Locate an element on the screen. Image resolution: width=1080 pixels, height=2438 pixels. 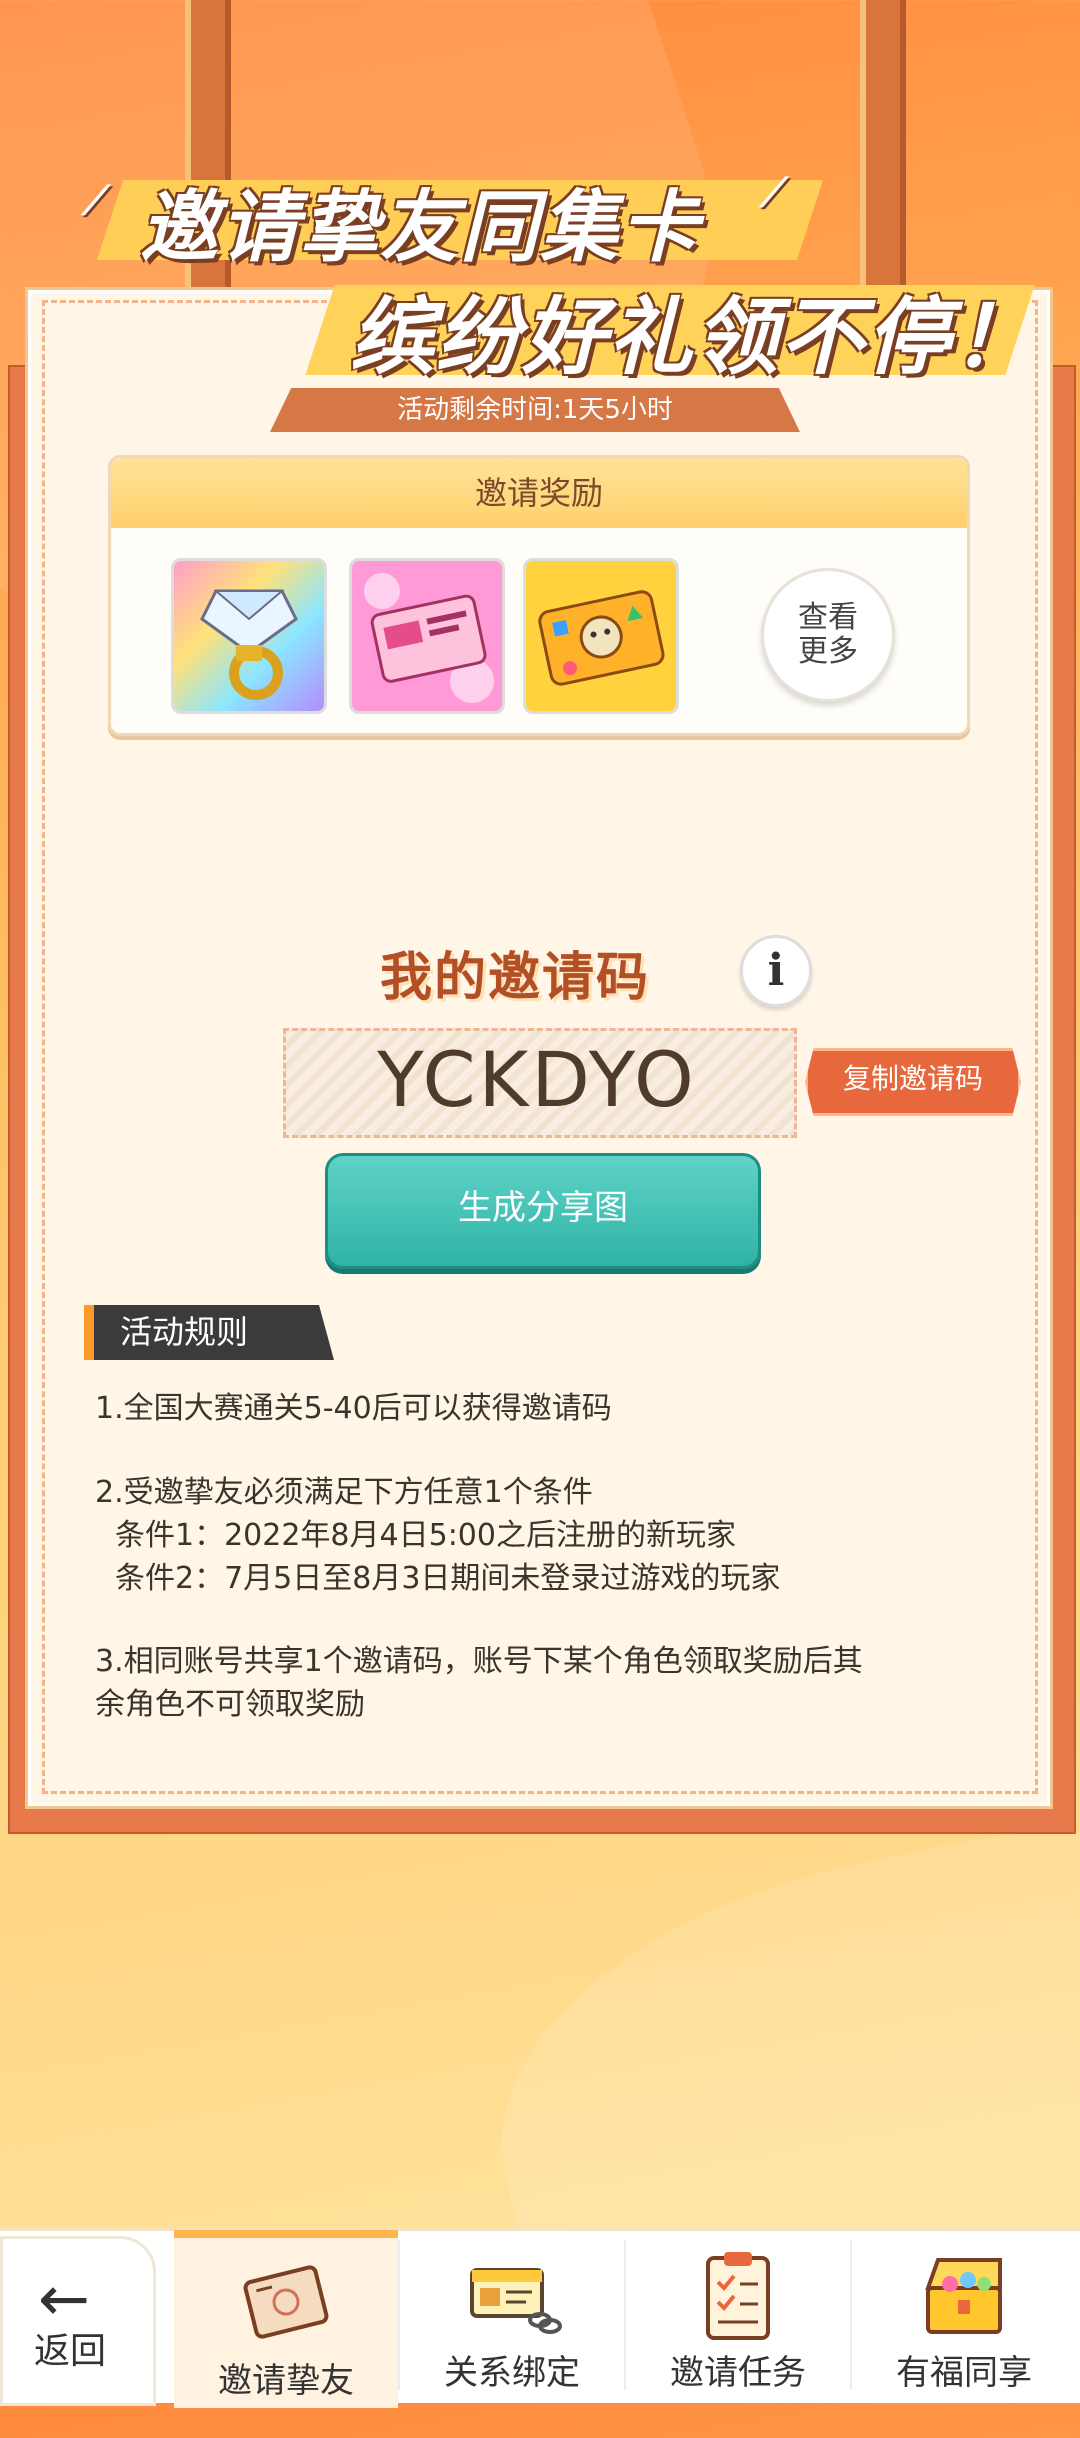
tab-relationship-binding: 关系绑定 is located at coordinates (512, 2315).